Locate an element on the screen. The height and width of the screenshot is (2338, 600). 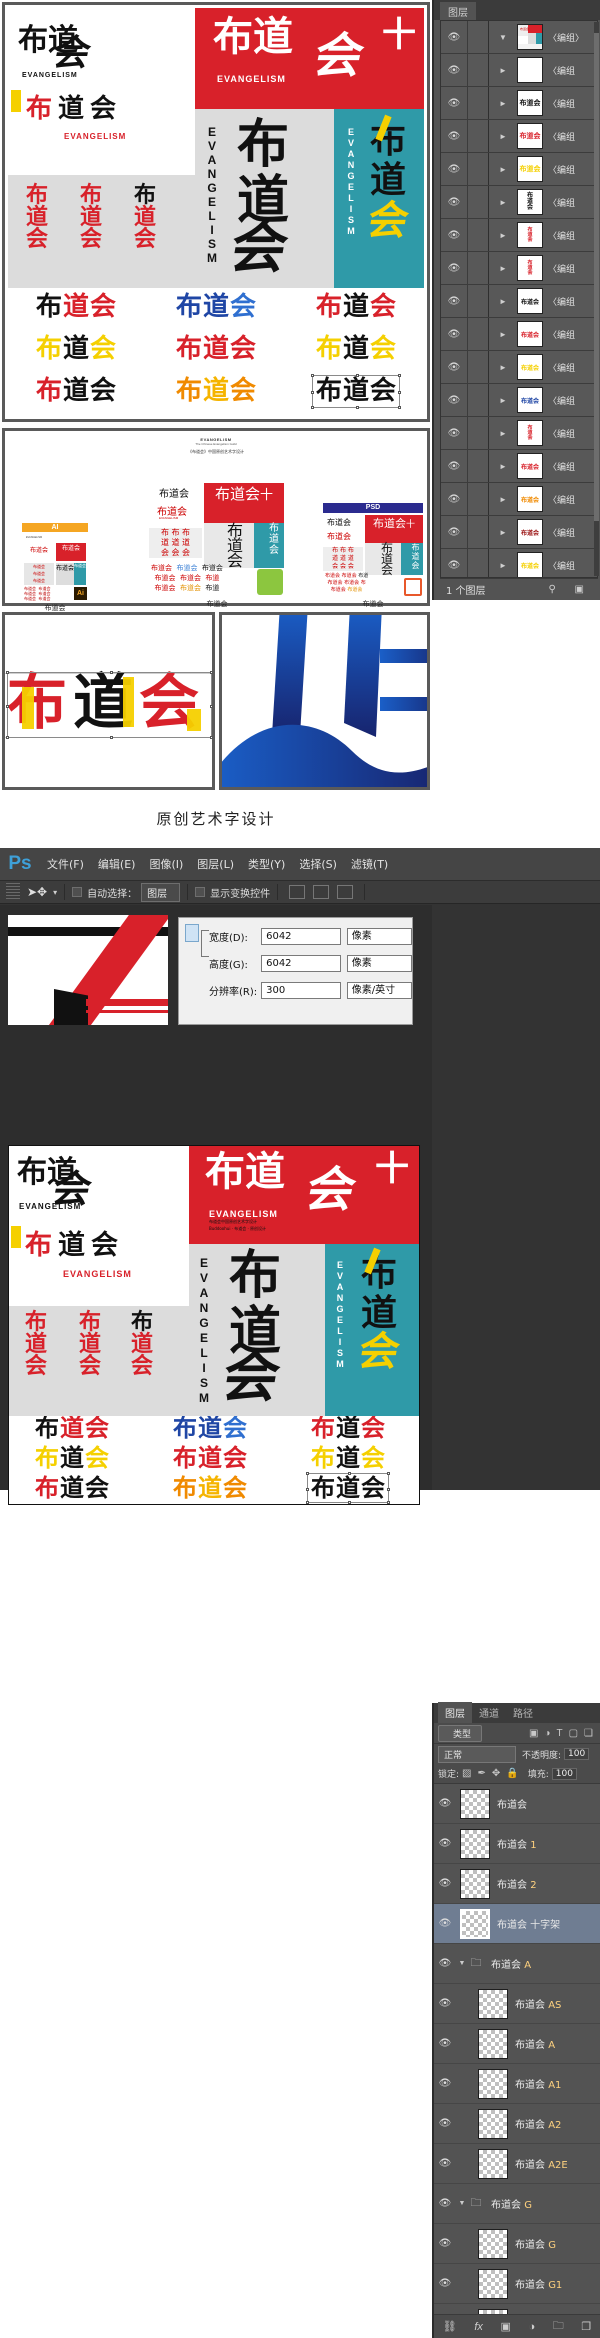
layer-row: 👁 布道会 G is located at coordinates (517, 2244).